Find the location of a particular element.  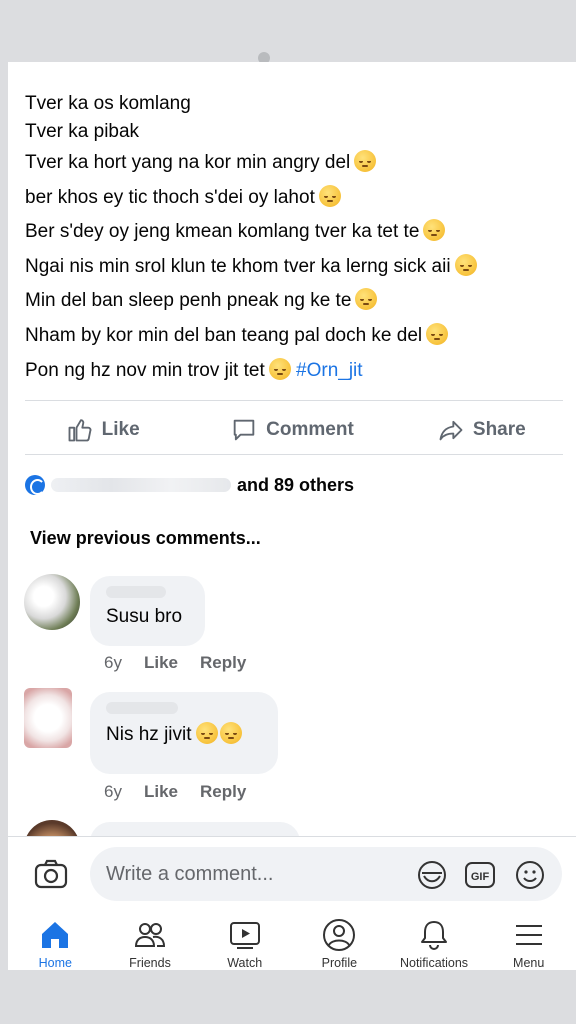

tab-label: Watch is located at coordinates (245, 963).